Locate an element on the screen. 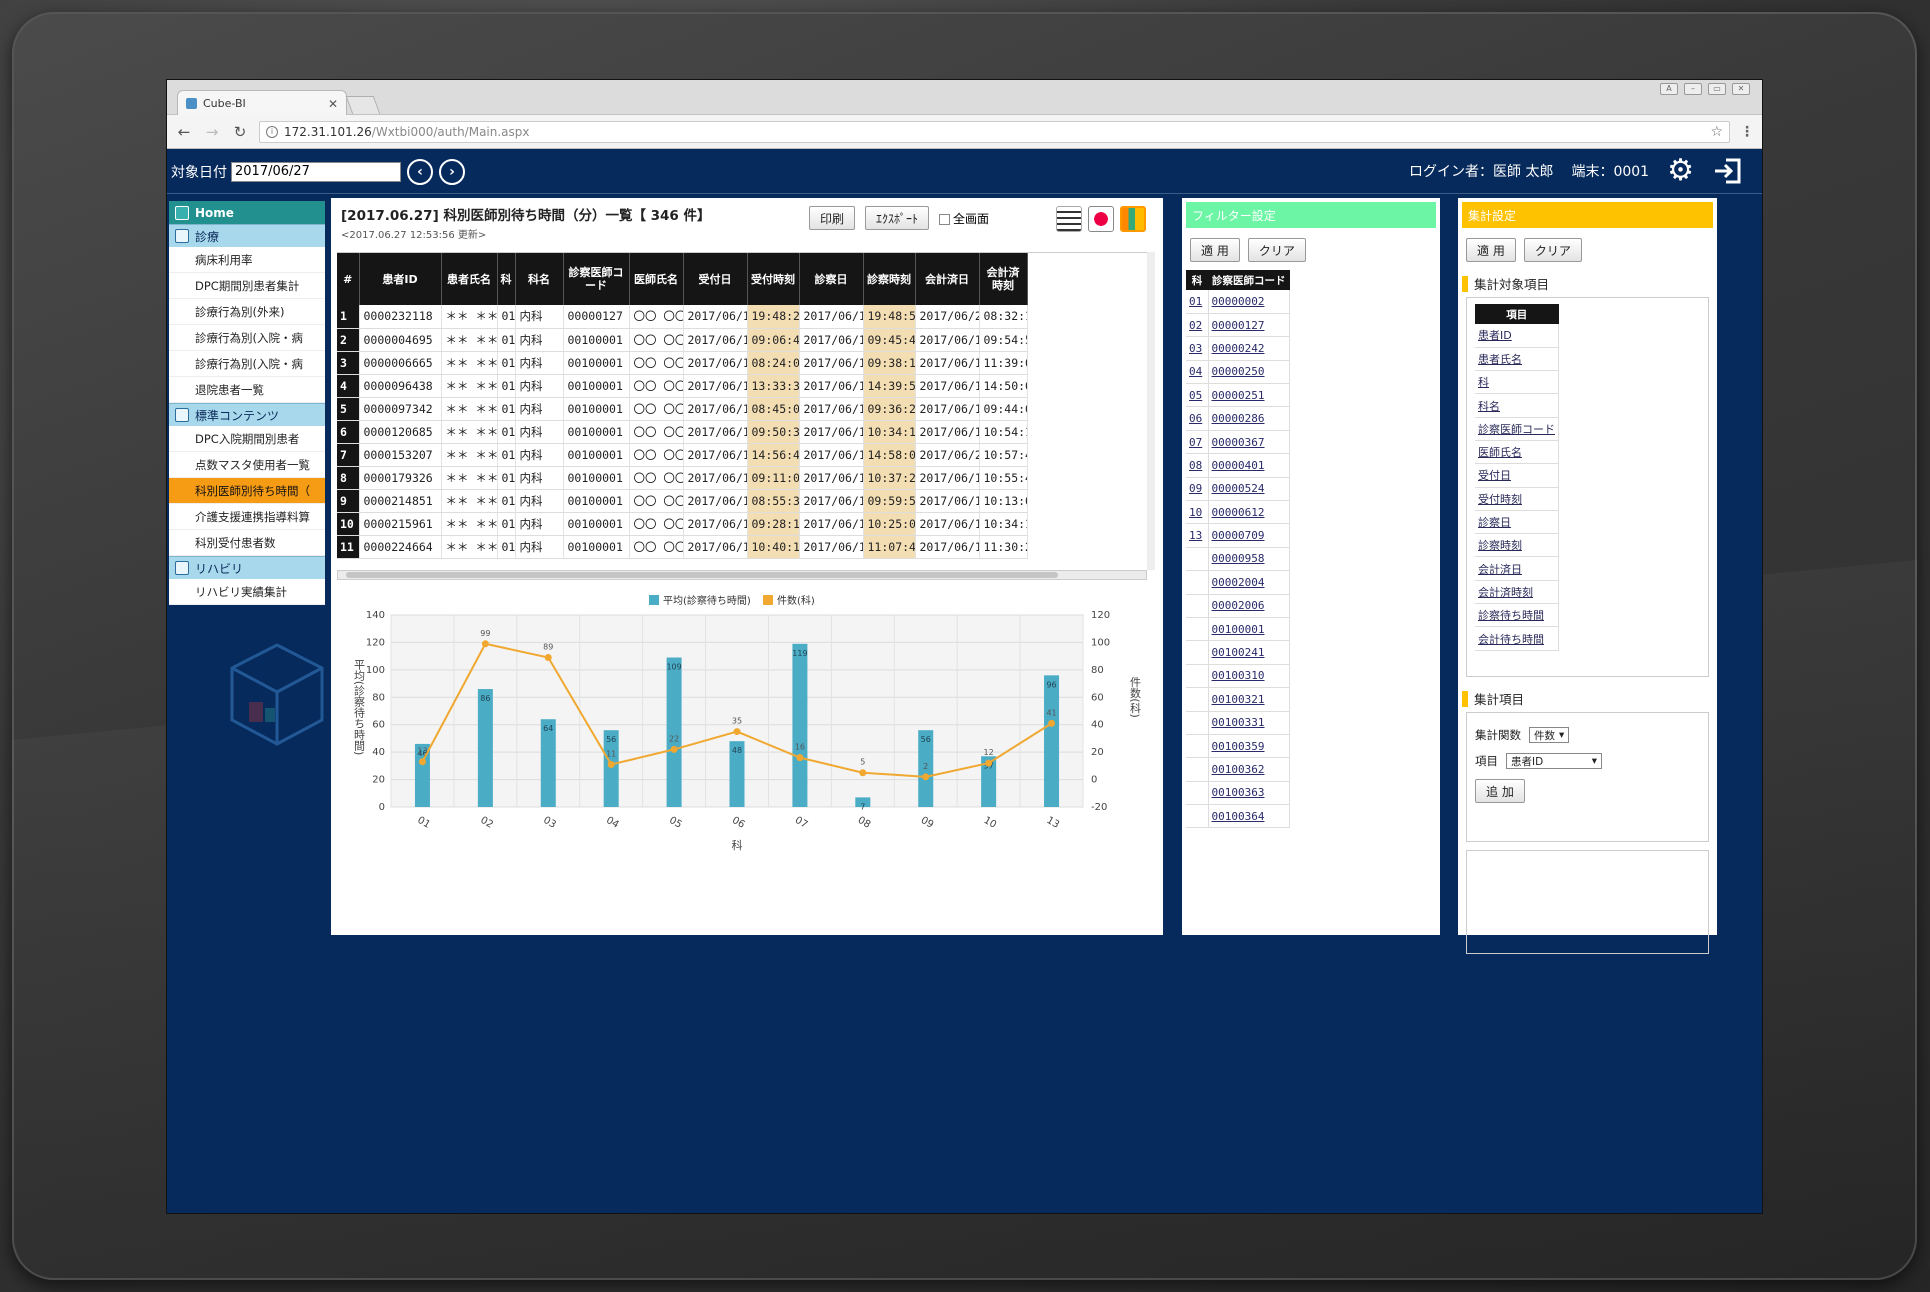  logout-icon is located at coordinates (1727, 171).